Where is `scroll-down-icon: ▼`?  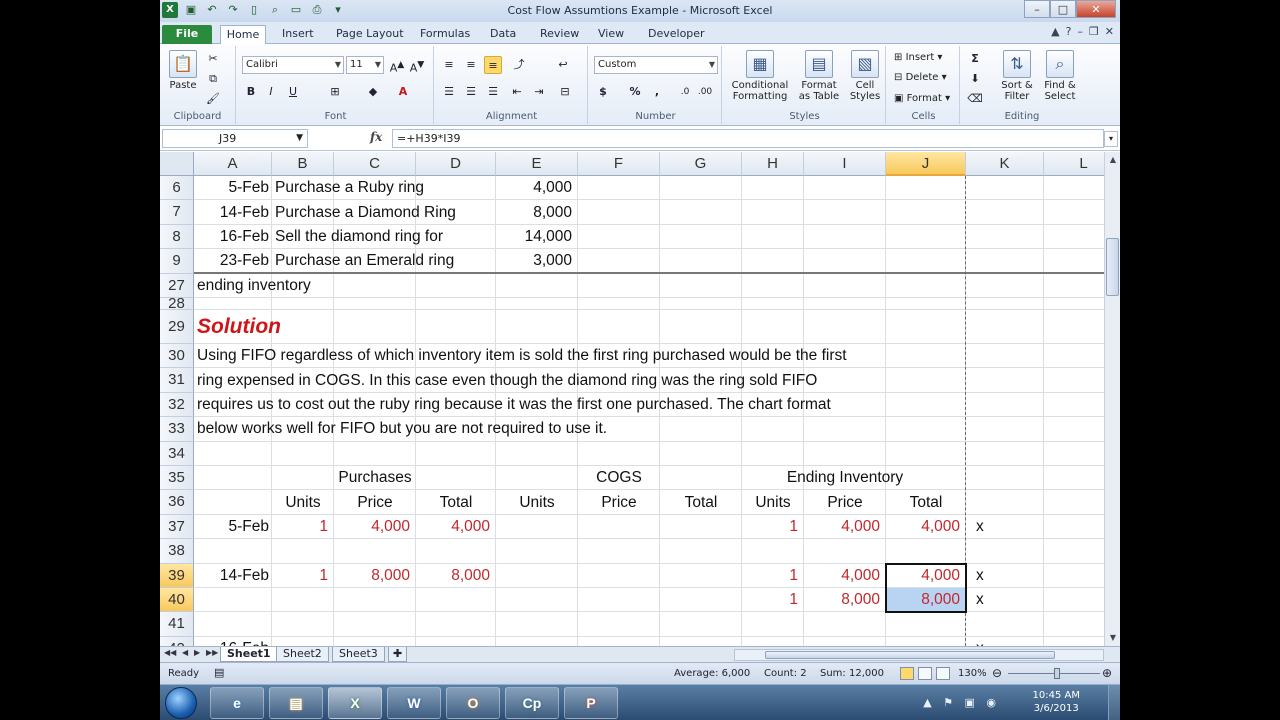 scroll-down-icon: ▼ is located at coordinates (1113, 638).